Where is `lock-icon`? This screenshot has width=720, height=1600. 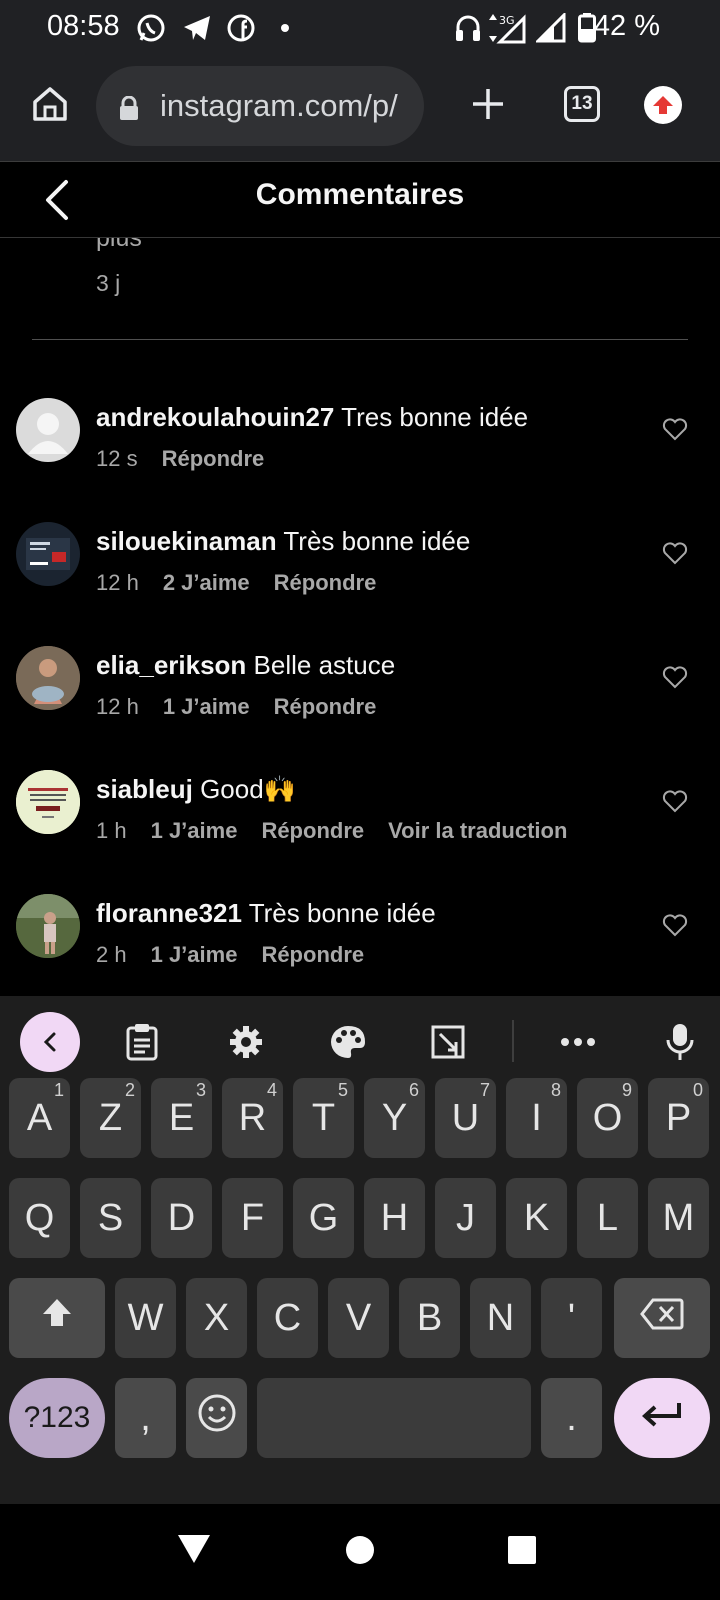 lock-icon is located at coordinates (129, 110).